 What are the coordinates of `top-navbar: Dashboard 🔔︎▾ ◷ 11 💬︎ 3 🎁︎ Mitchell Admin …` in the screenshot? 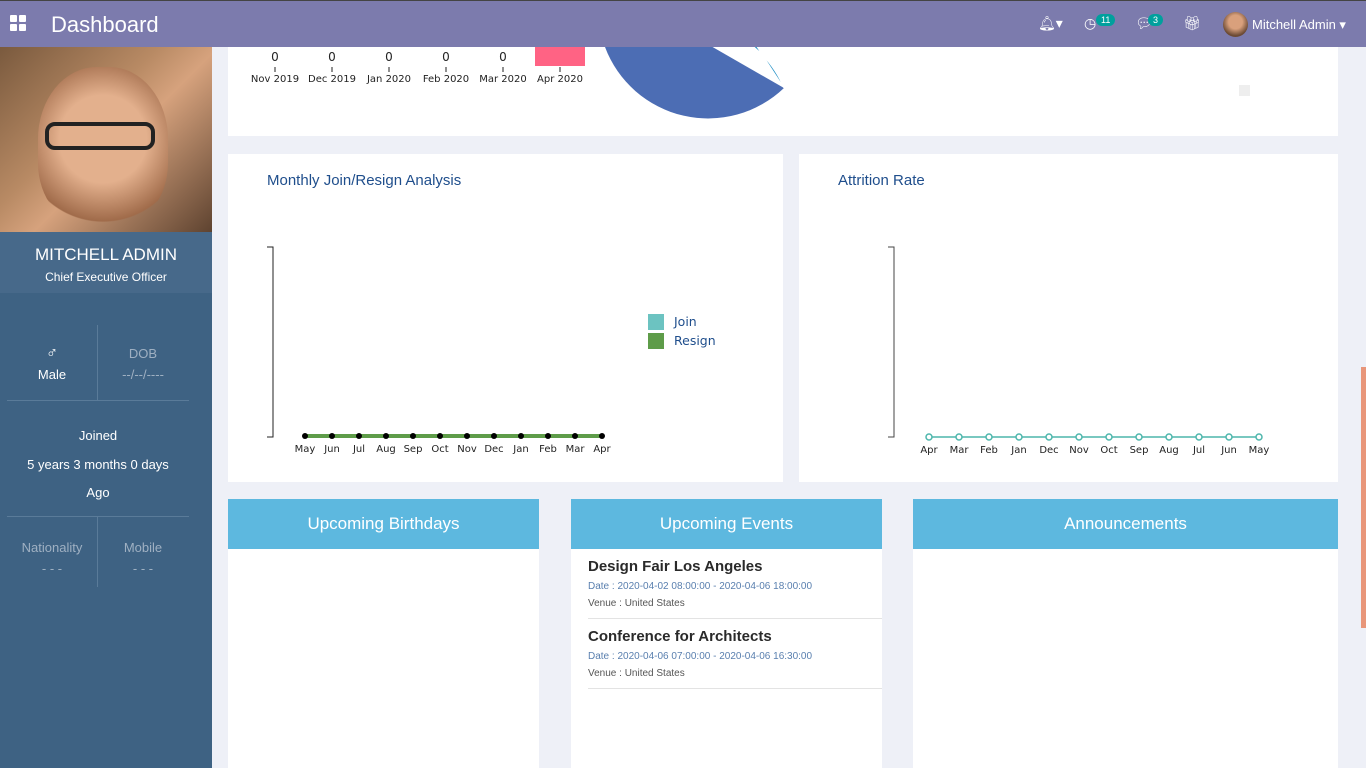 It's located at (683, 23).